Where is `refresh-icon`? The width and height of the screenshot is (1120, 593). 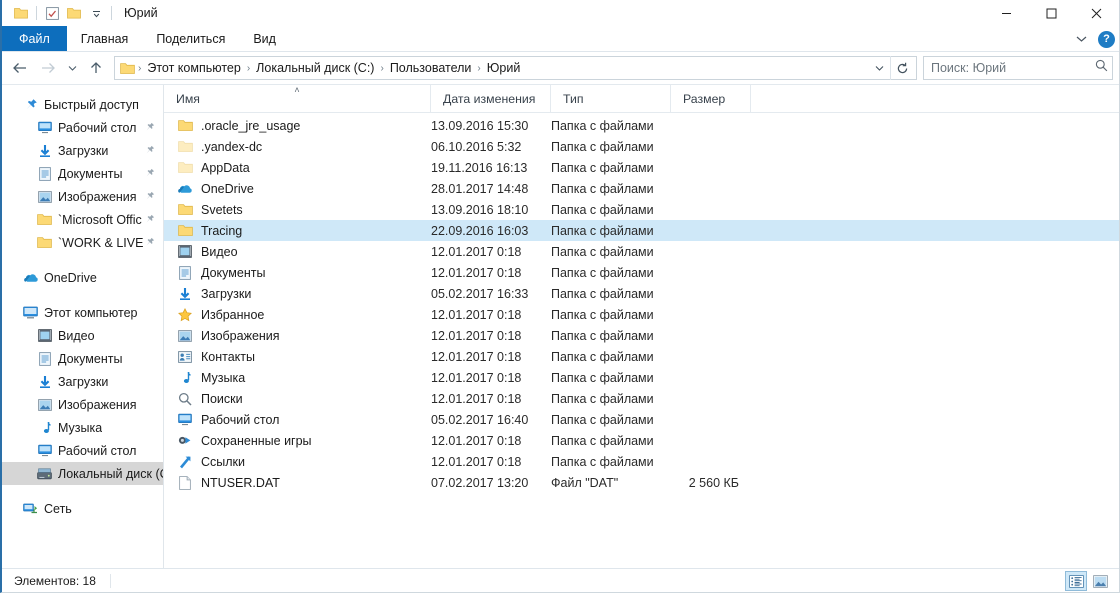
refresh-icon is located at coordinates (902, 68).